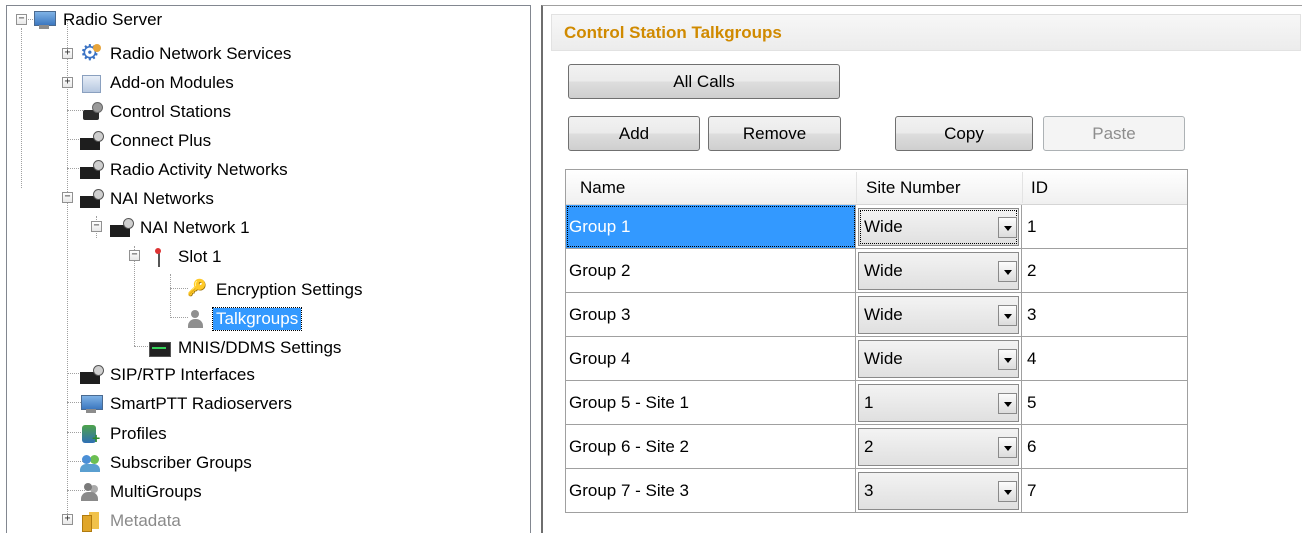 The width and height of the screenshot is (1302, 533). Describe the element at coordinates (158, 82) in the screenshot. I see `tree-item-addon-modules: Add-on Modules` at that location.